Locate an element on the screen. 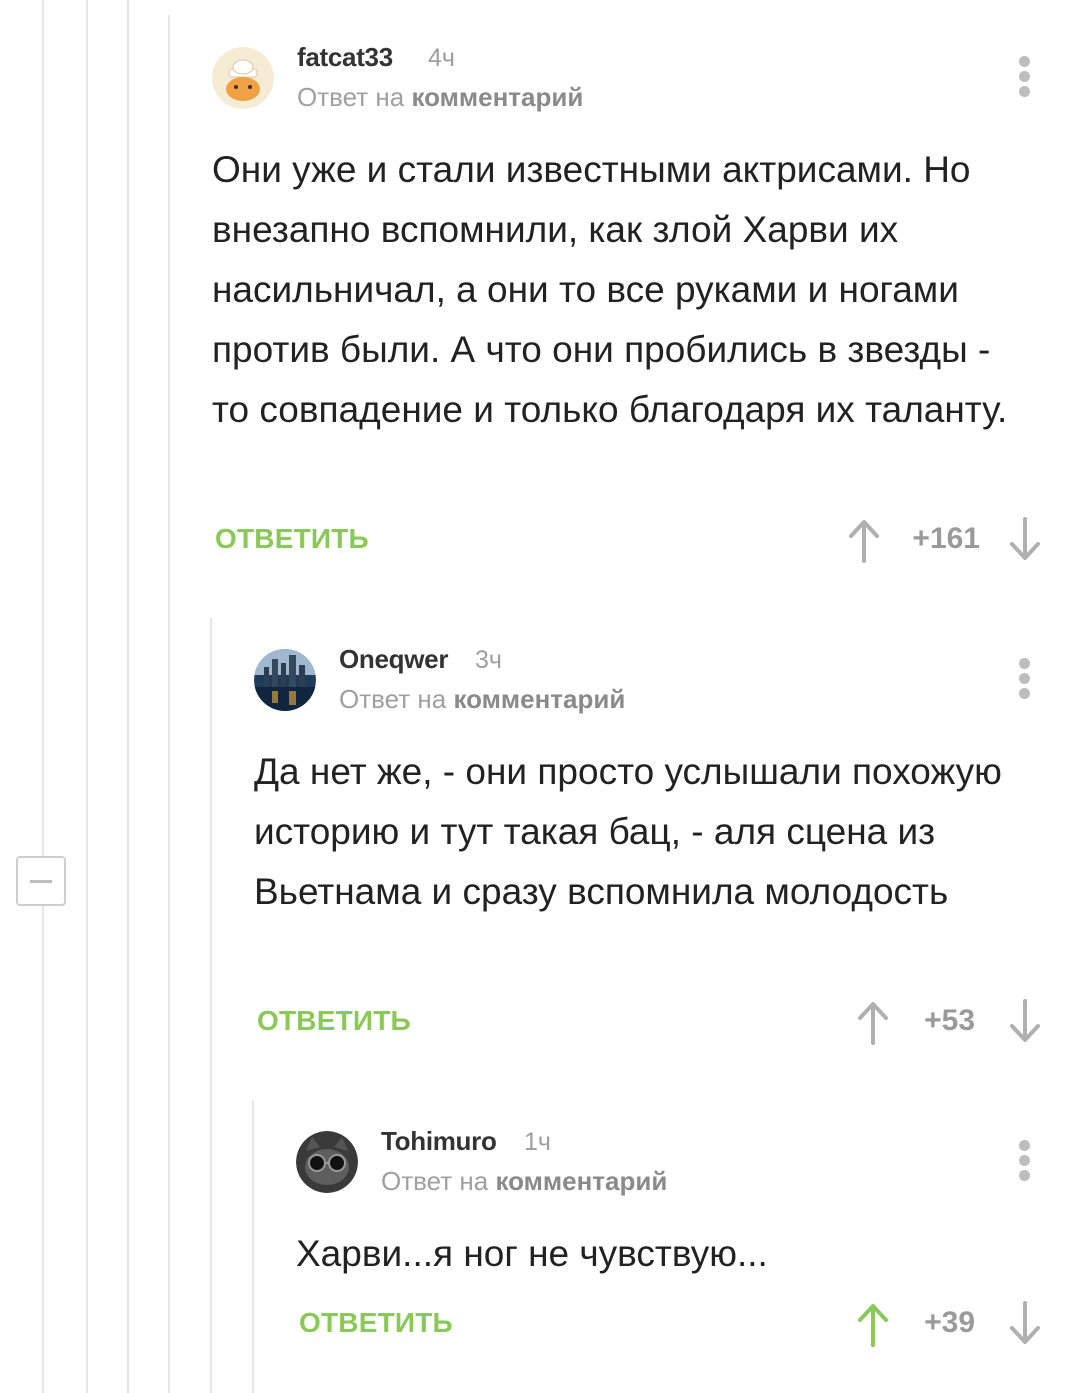 This screenshot has width=1071, height=1393. author-name: fatcat33 is located at coordinates (345, 57).